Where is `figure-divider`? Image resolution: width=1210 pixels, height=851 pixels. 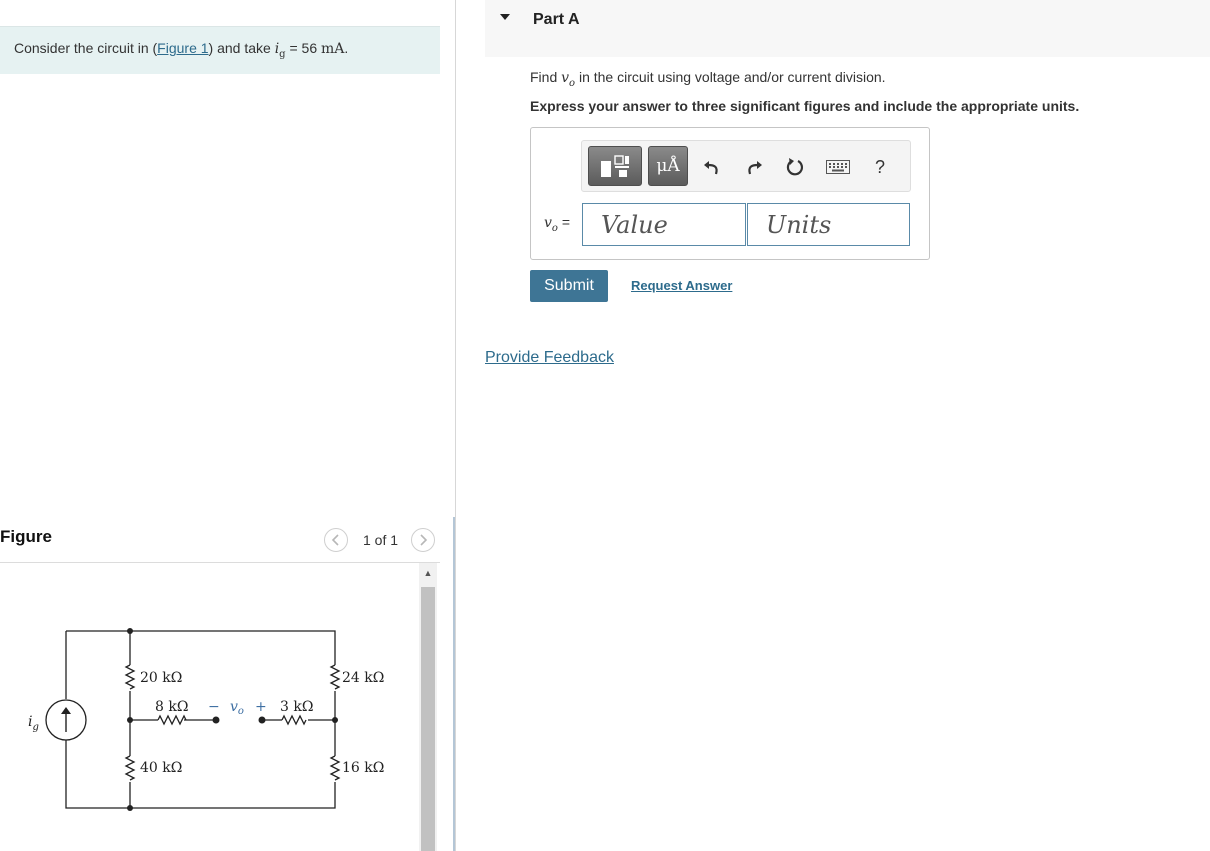
figure-divider is located at coordinates (220, 562).